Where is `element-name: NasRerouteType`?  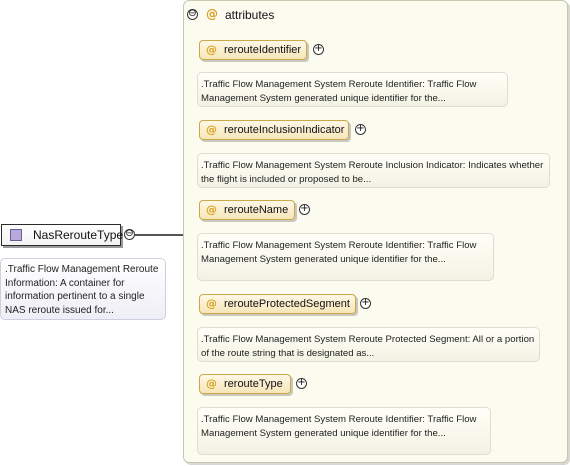
element-name: NasRerouteType is located at coordinates (78, 235).